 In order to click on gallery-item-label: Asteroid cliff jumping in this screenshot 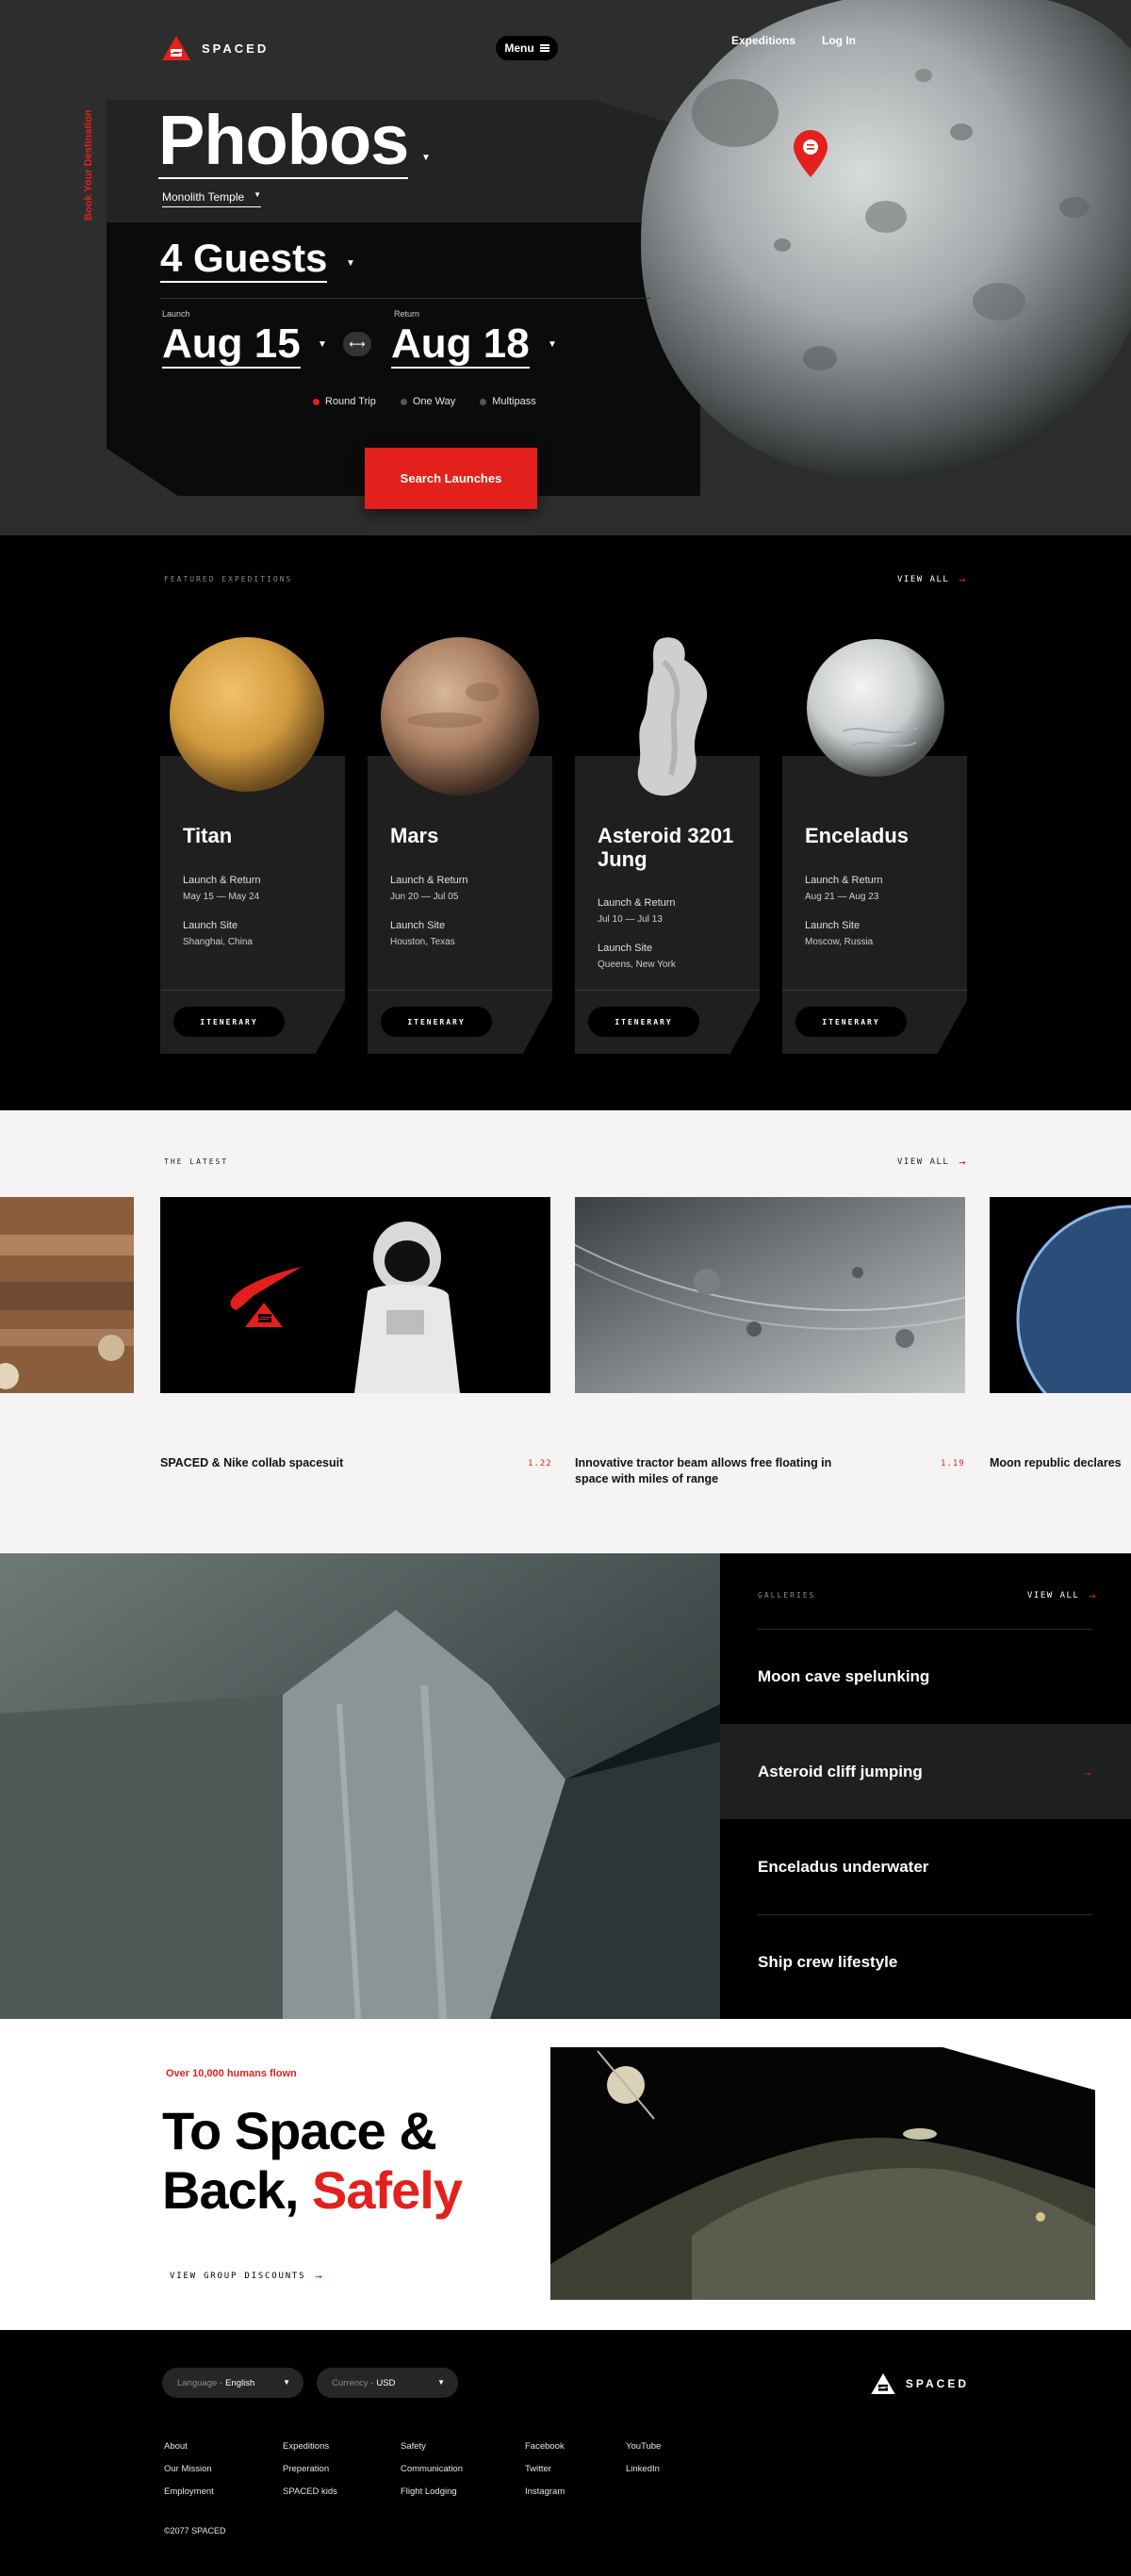, I will do `click(841, 1771)`.